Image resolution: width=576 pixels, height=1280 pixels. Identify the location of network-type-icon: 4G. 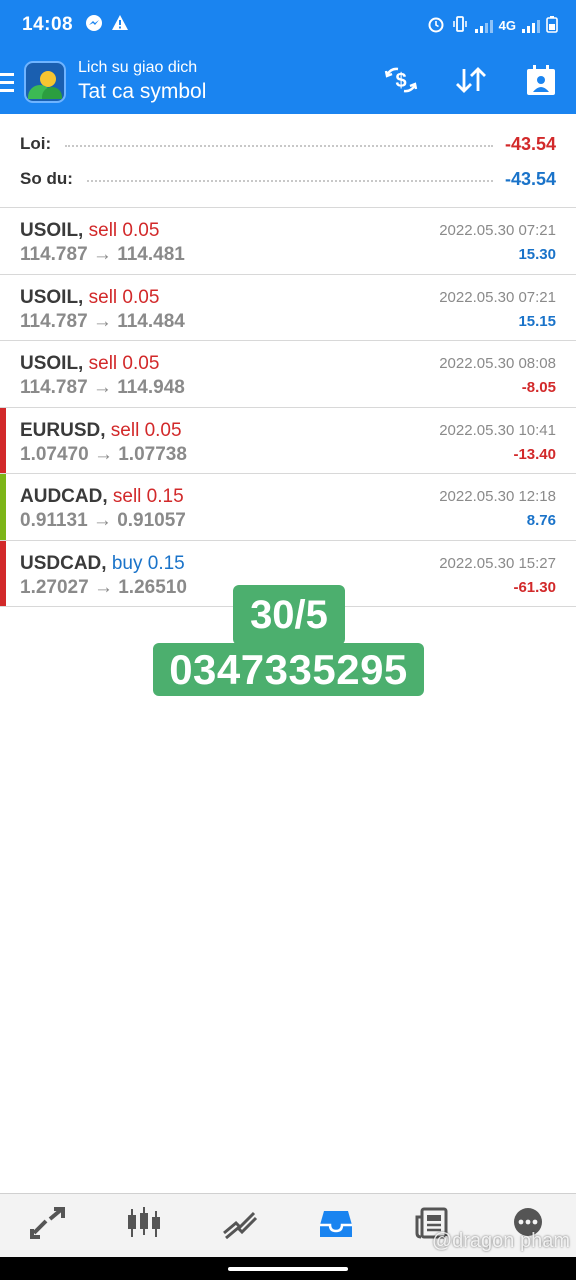
(507, 25).